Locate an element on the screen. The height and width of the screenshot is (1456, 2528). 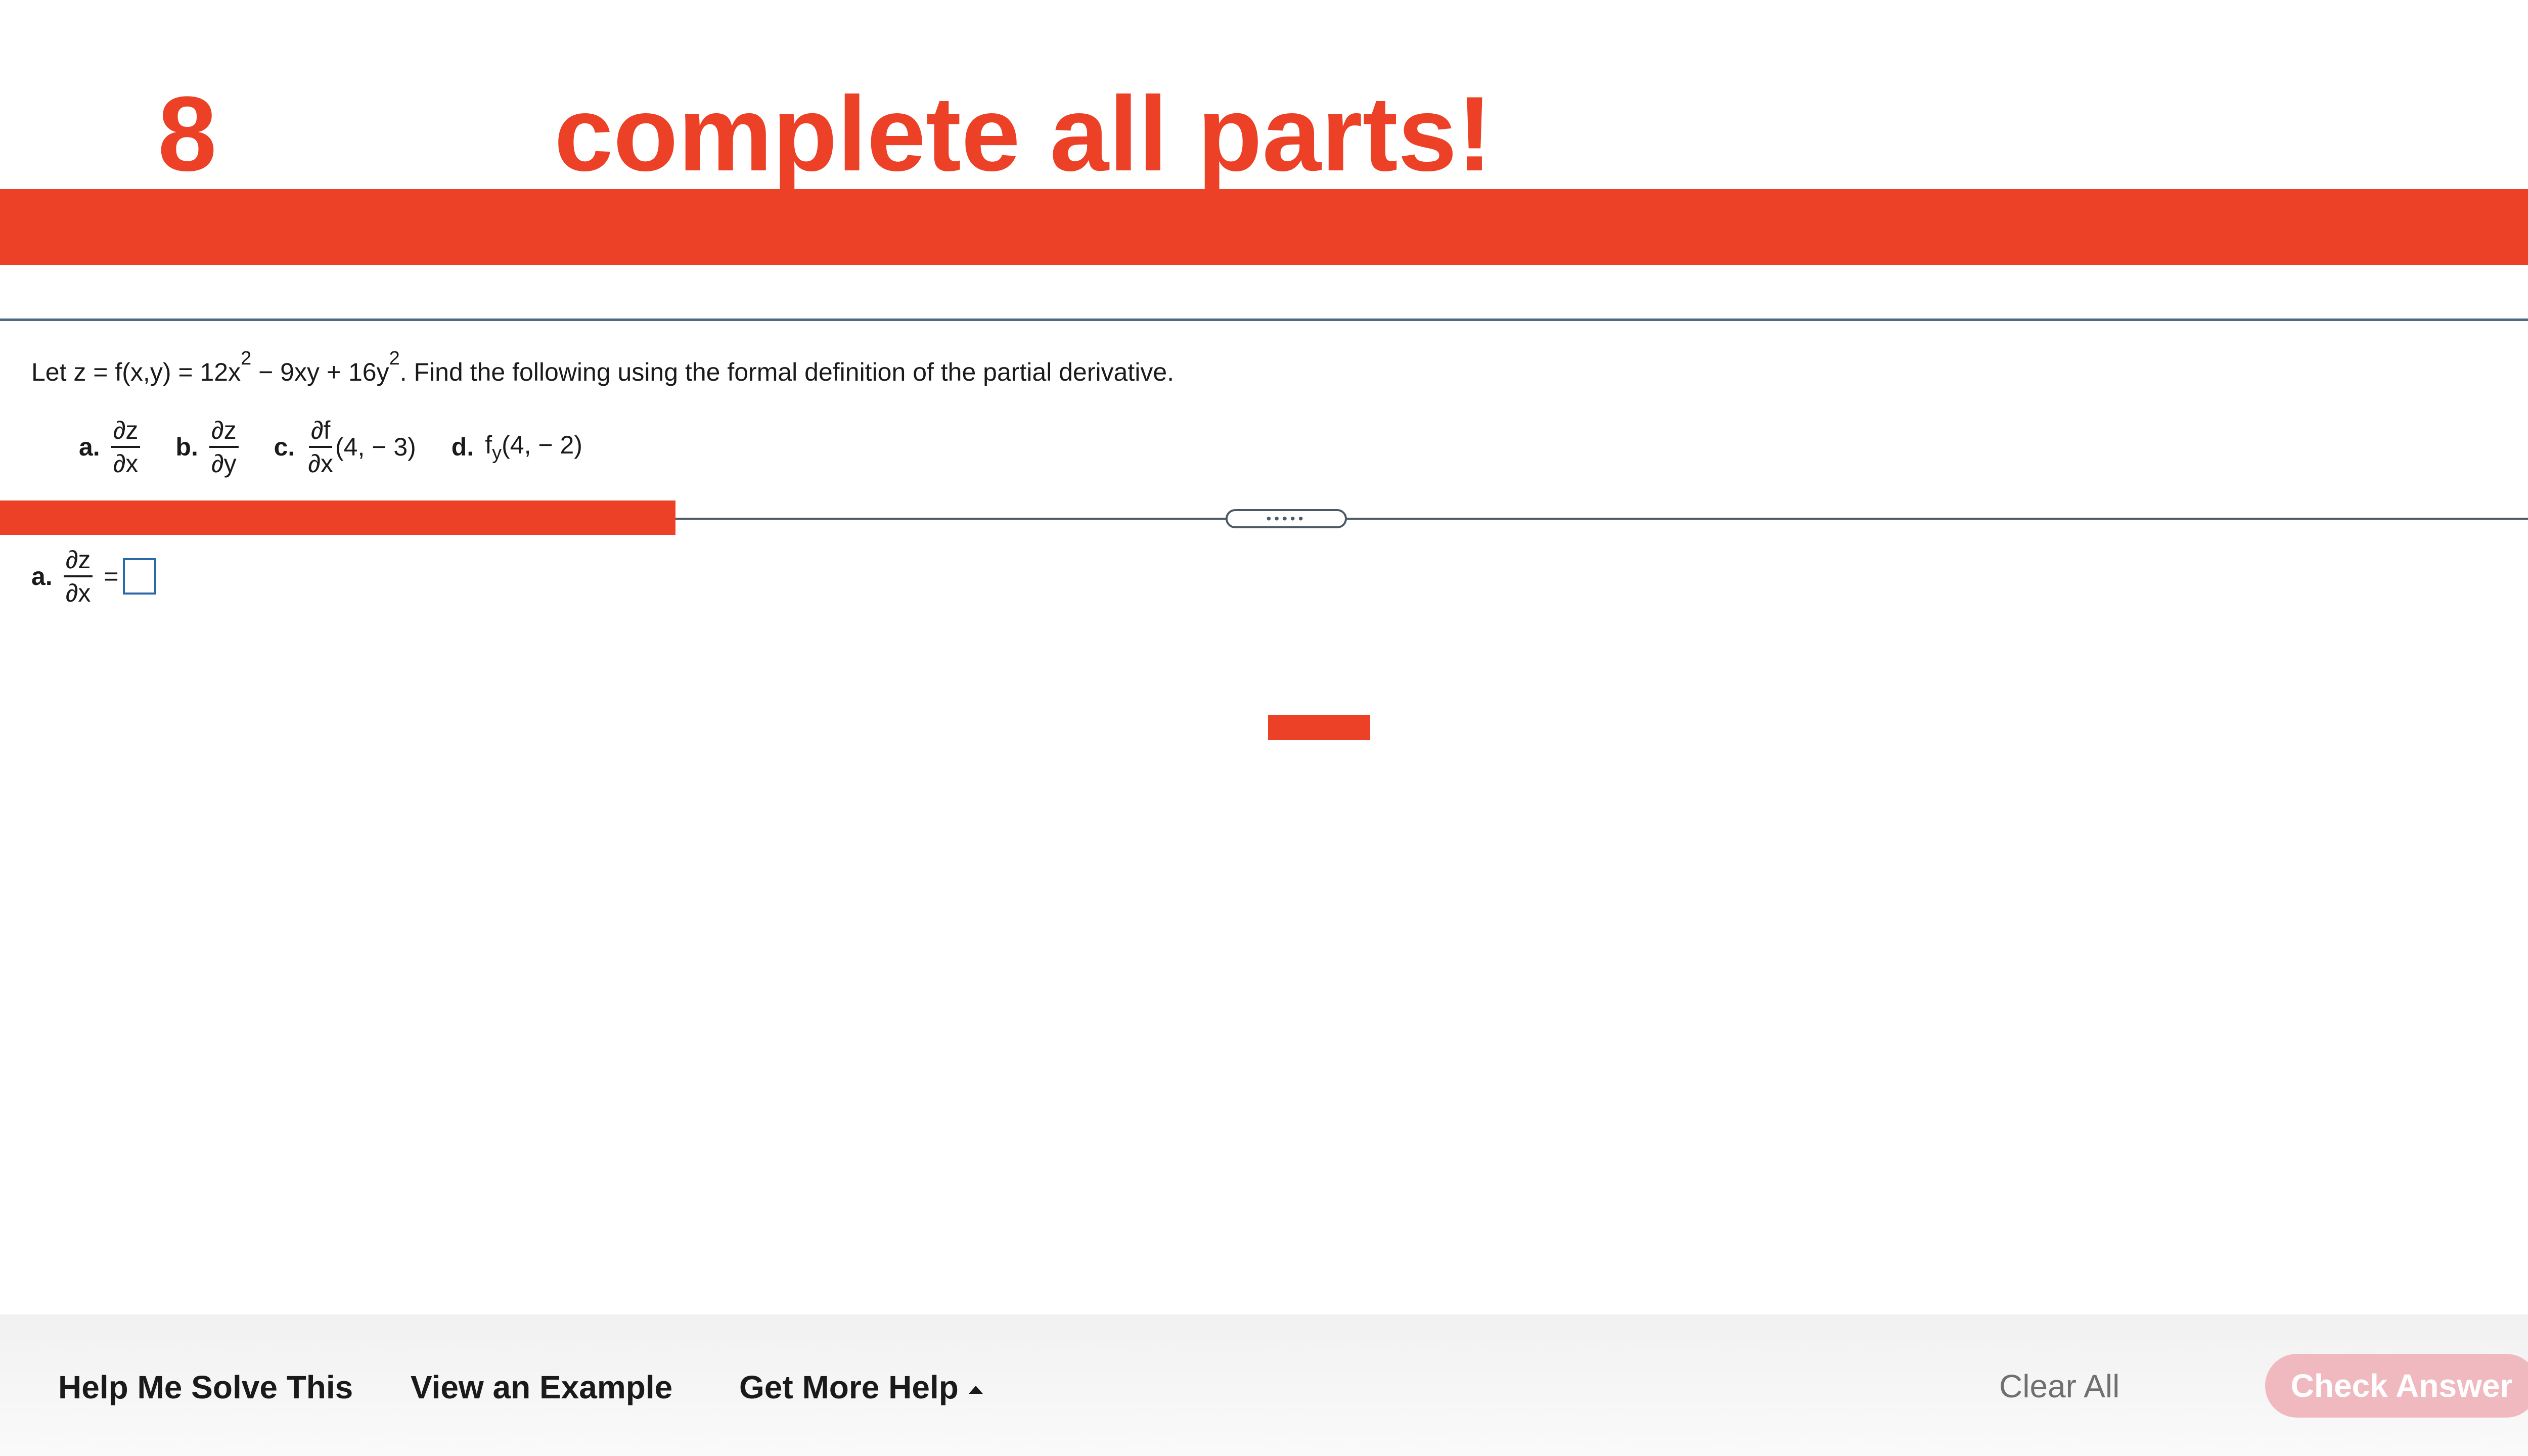
part-b-fraction: ∂z ∂y is located at coordinates (224, 447).